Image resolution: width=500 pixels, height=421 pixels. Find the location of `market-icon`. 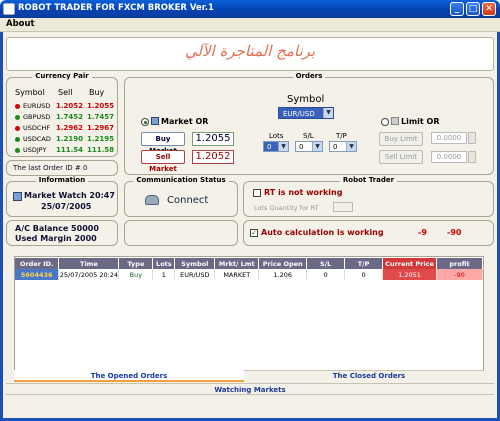

market-icon is located at coordinates (155, 121).